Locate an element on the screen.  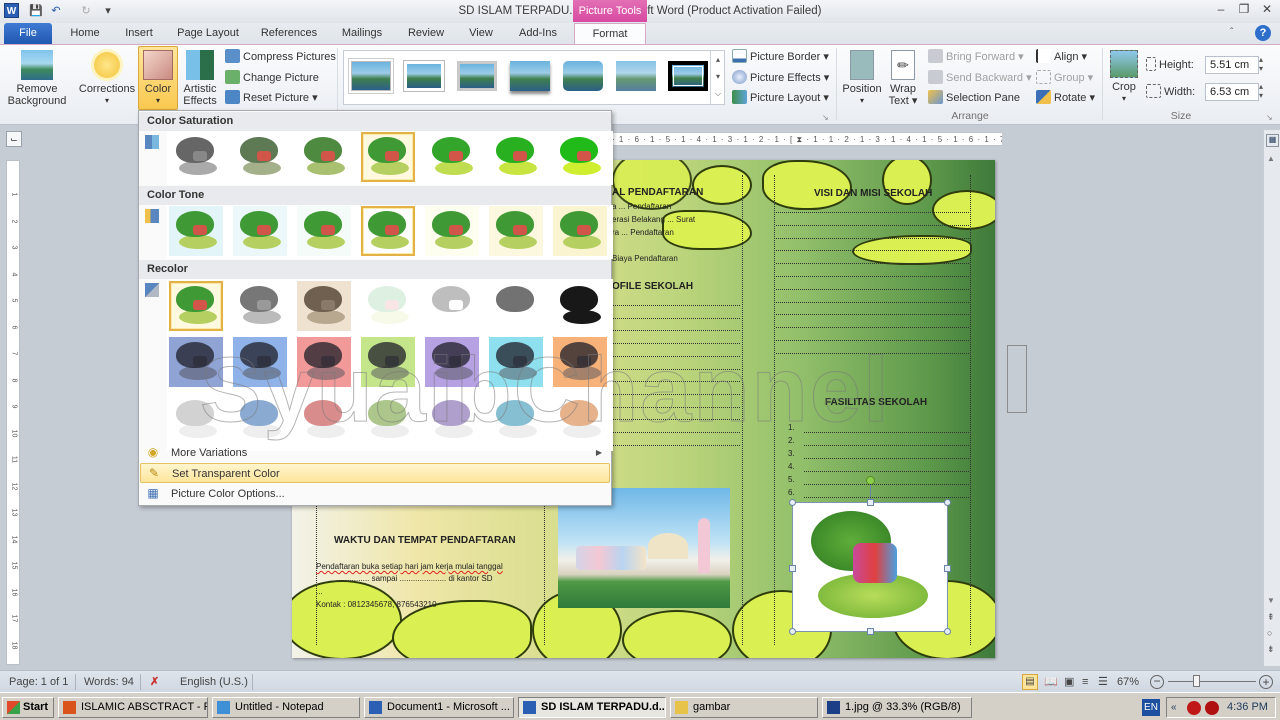
height-spinner: ▴ ▾ is located at coordinates (1261, 64).